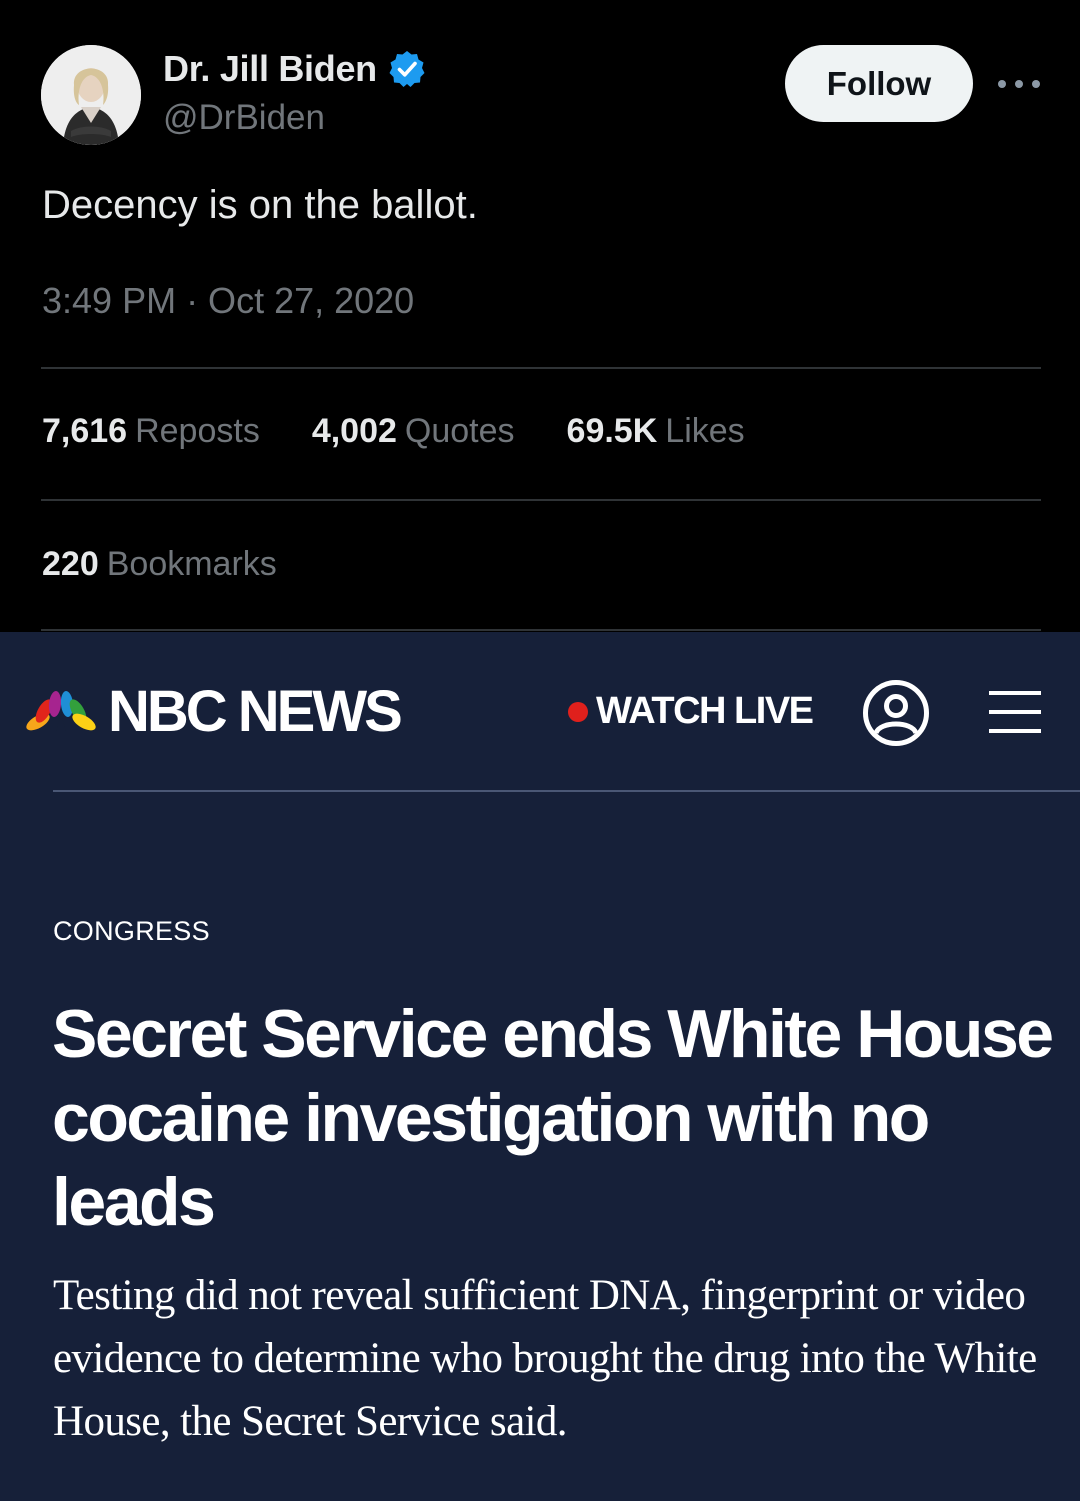  What do you see at coordinates (566, 791) in the screenshot?
I see `header-divider` at bounding box center [566, 791].